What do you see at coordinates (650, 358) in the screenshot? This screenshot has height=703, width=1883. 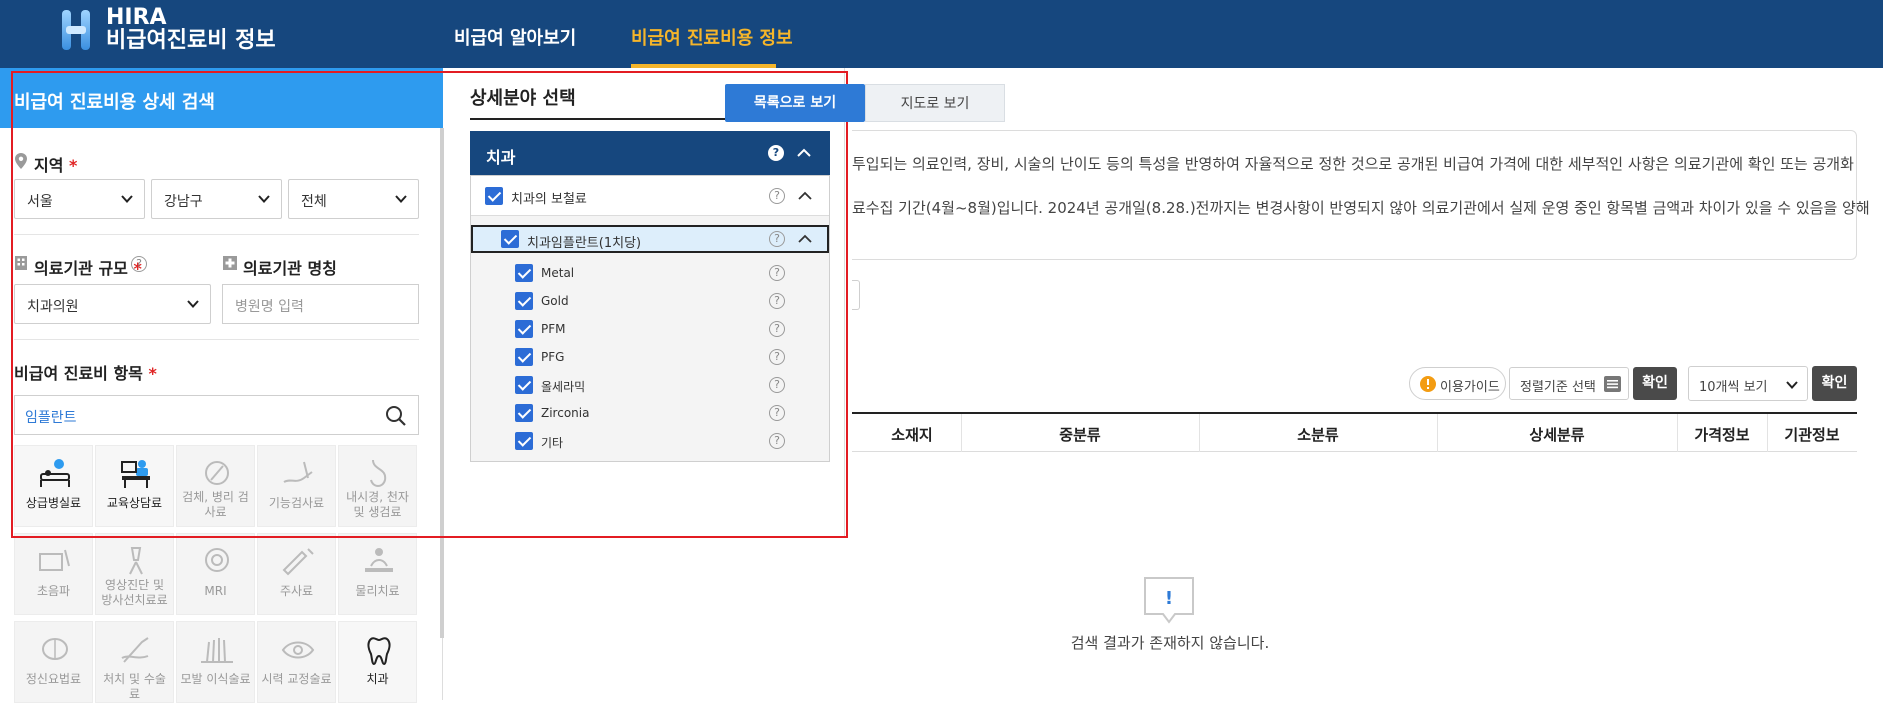 I see `tree-item: PFG ?` at bounding box center [650, 358].